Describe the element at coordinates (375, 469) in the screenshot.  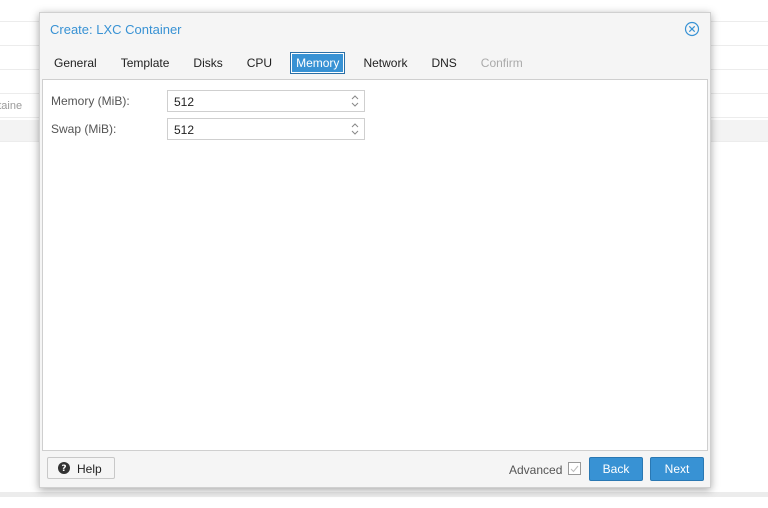
I see `dialog-footer: ? Help Advanced Back Next` at that location.